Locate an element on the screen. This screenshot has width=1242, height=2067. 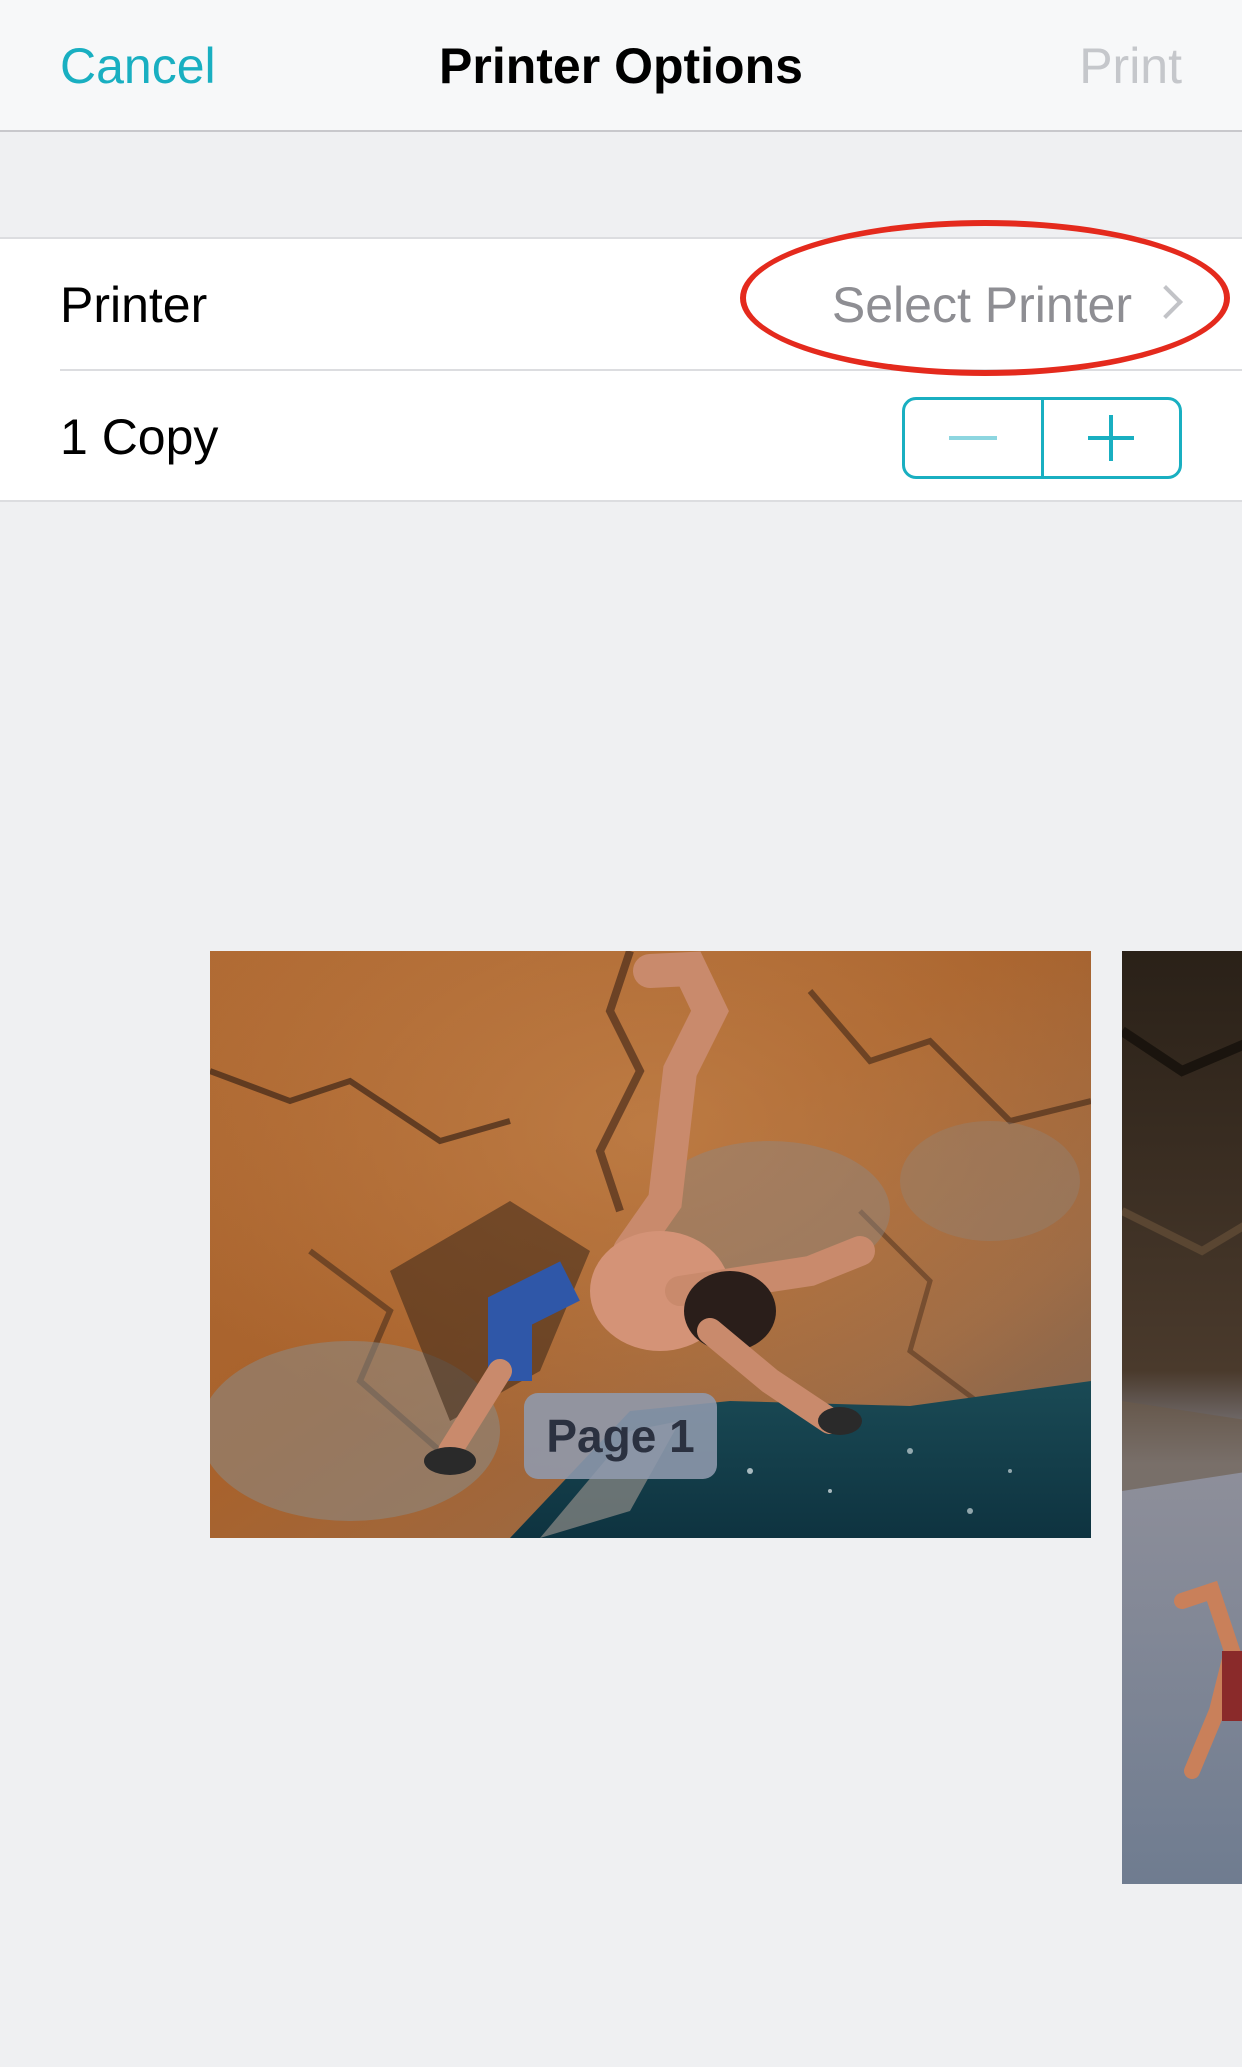
minus-icon is located at coordinates (972, 438).